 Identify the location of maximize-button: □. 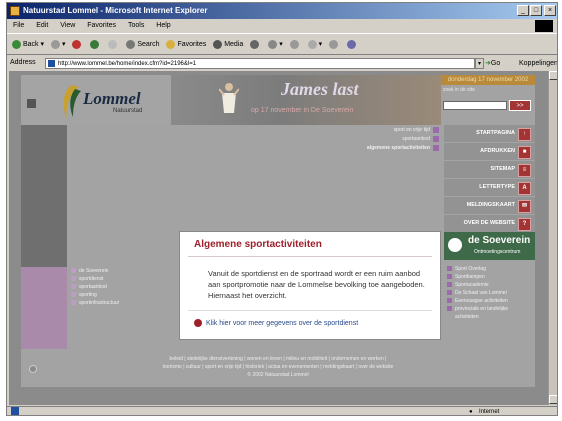
(536, 10).